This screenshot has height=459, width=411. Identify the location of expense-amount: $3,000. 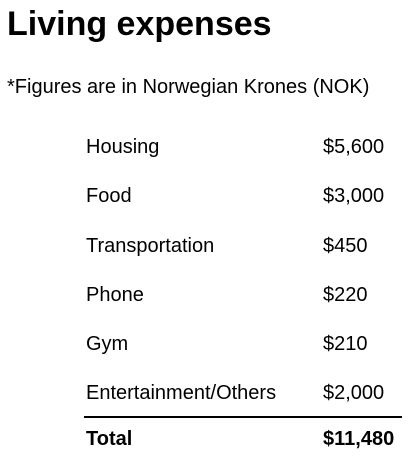
(354, 196).